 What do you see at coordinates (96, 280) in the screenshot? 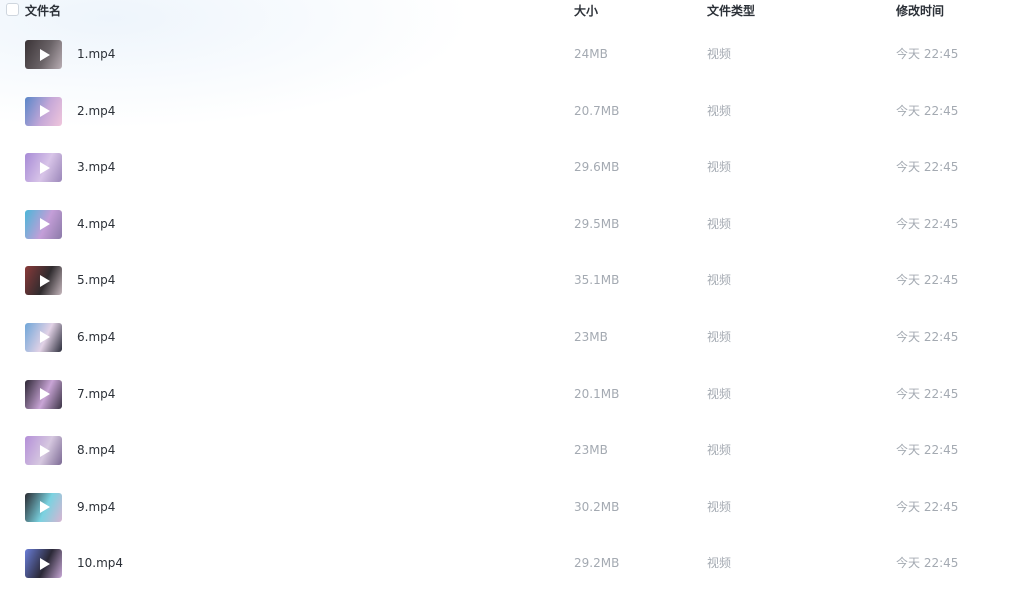
I see `file-name: 5.mp4` at bounding box center [96, 280].